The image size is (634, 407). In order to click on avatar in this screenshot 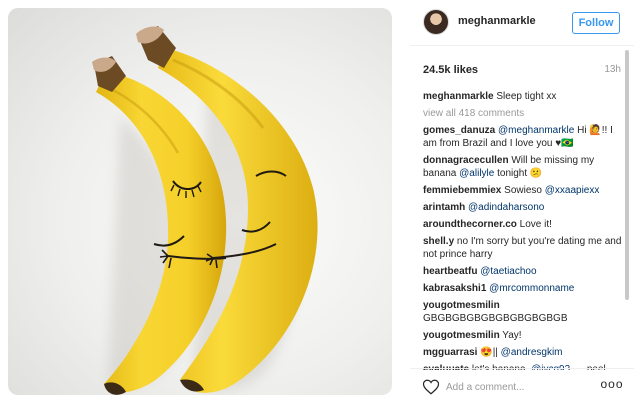, I will do `click(436, 22)`.